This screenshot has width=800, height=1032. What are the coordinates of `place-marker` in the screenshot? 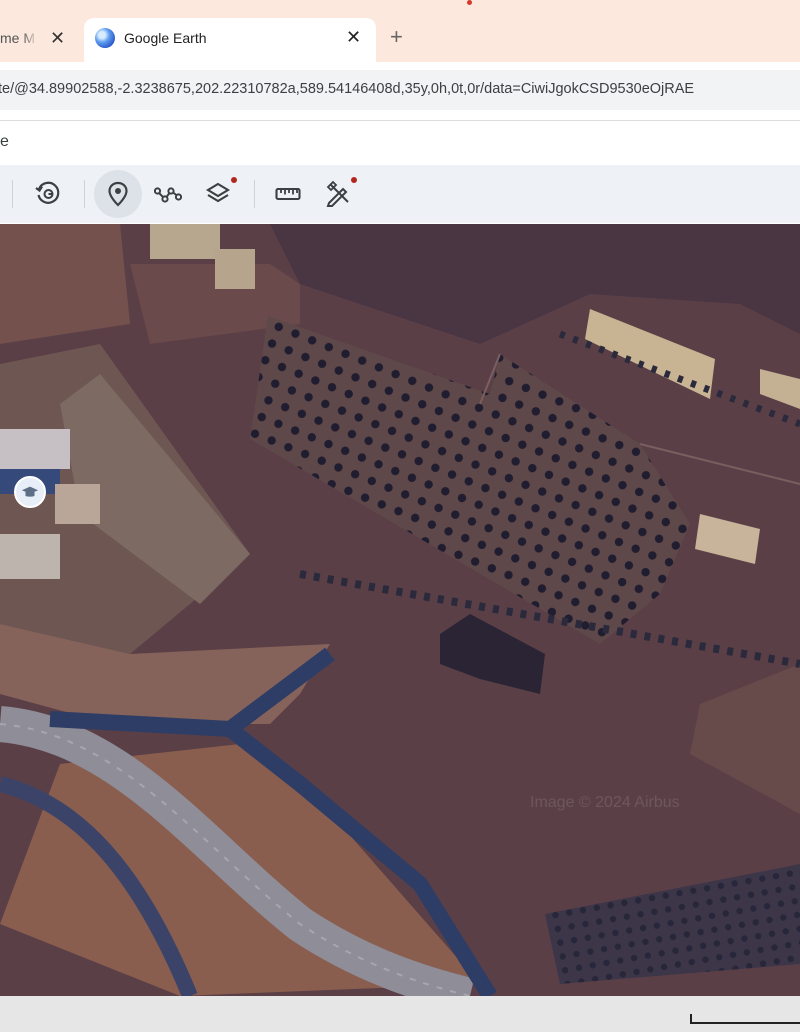 It's located at (30, 492).